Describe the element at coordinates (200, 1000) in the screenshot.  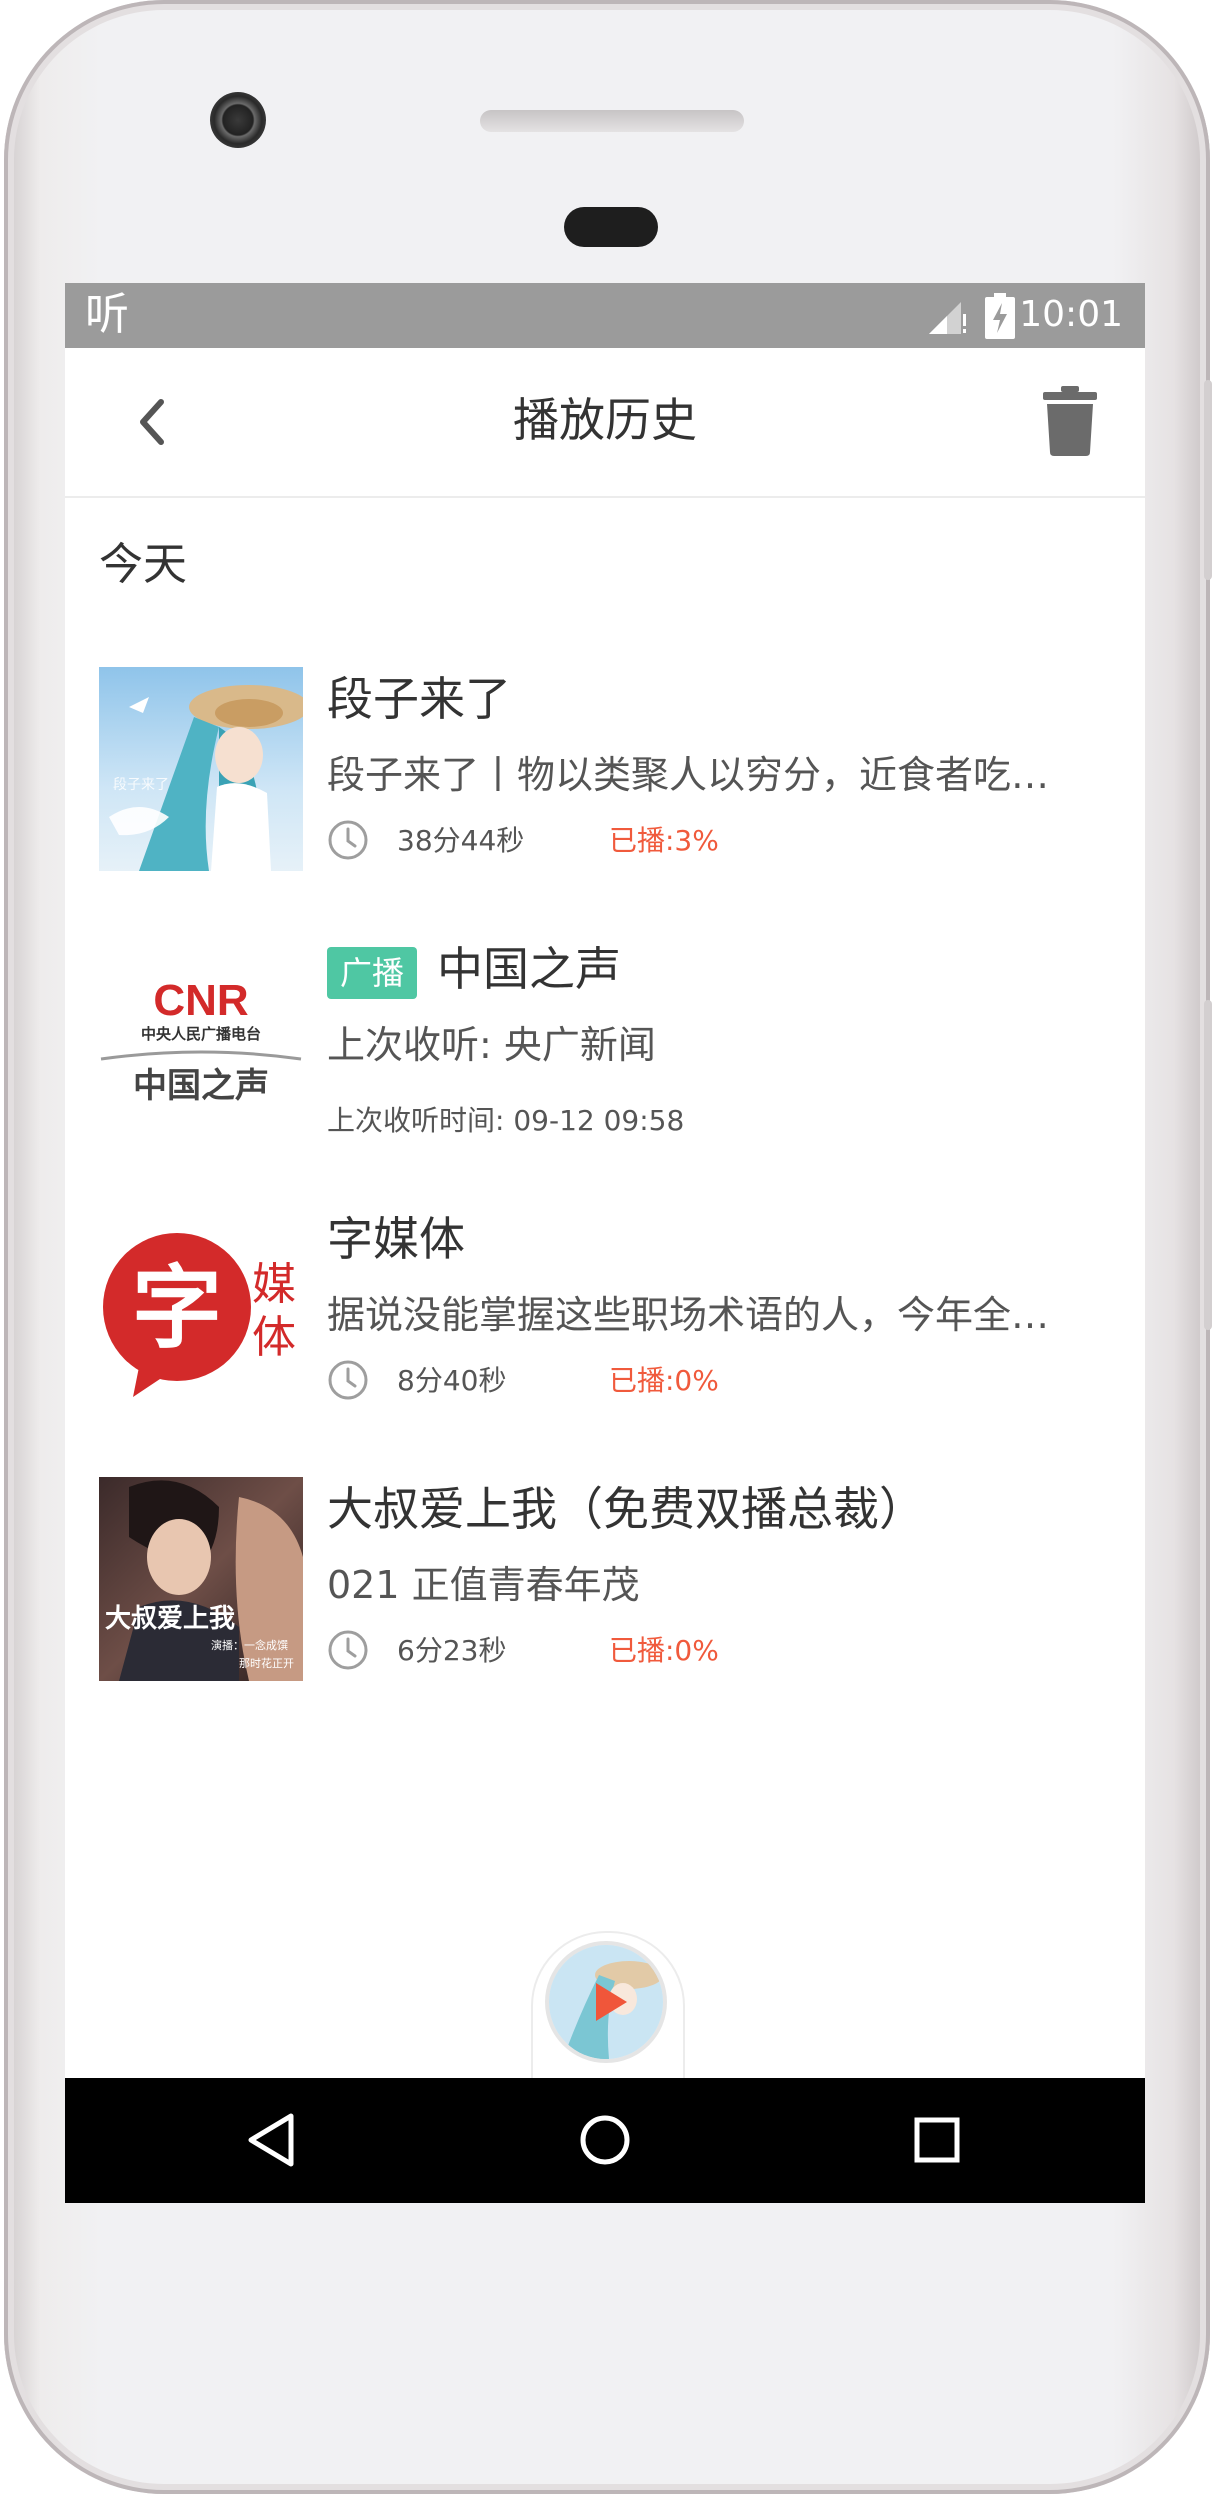
I see `svg-text: CNR` at that location.